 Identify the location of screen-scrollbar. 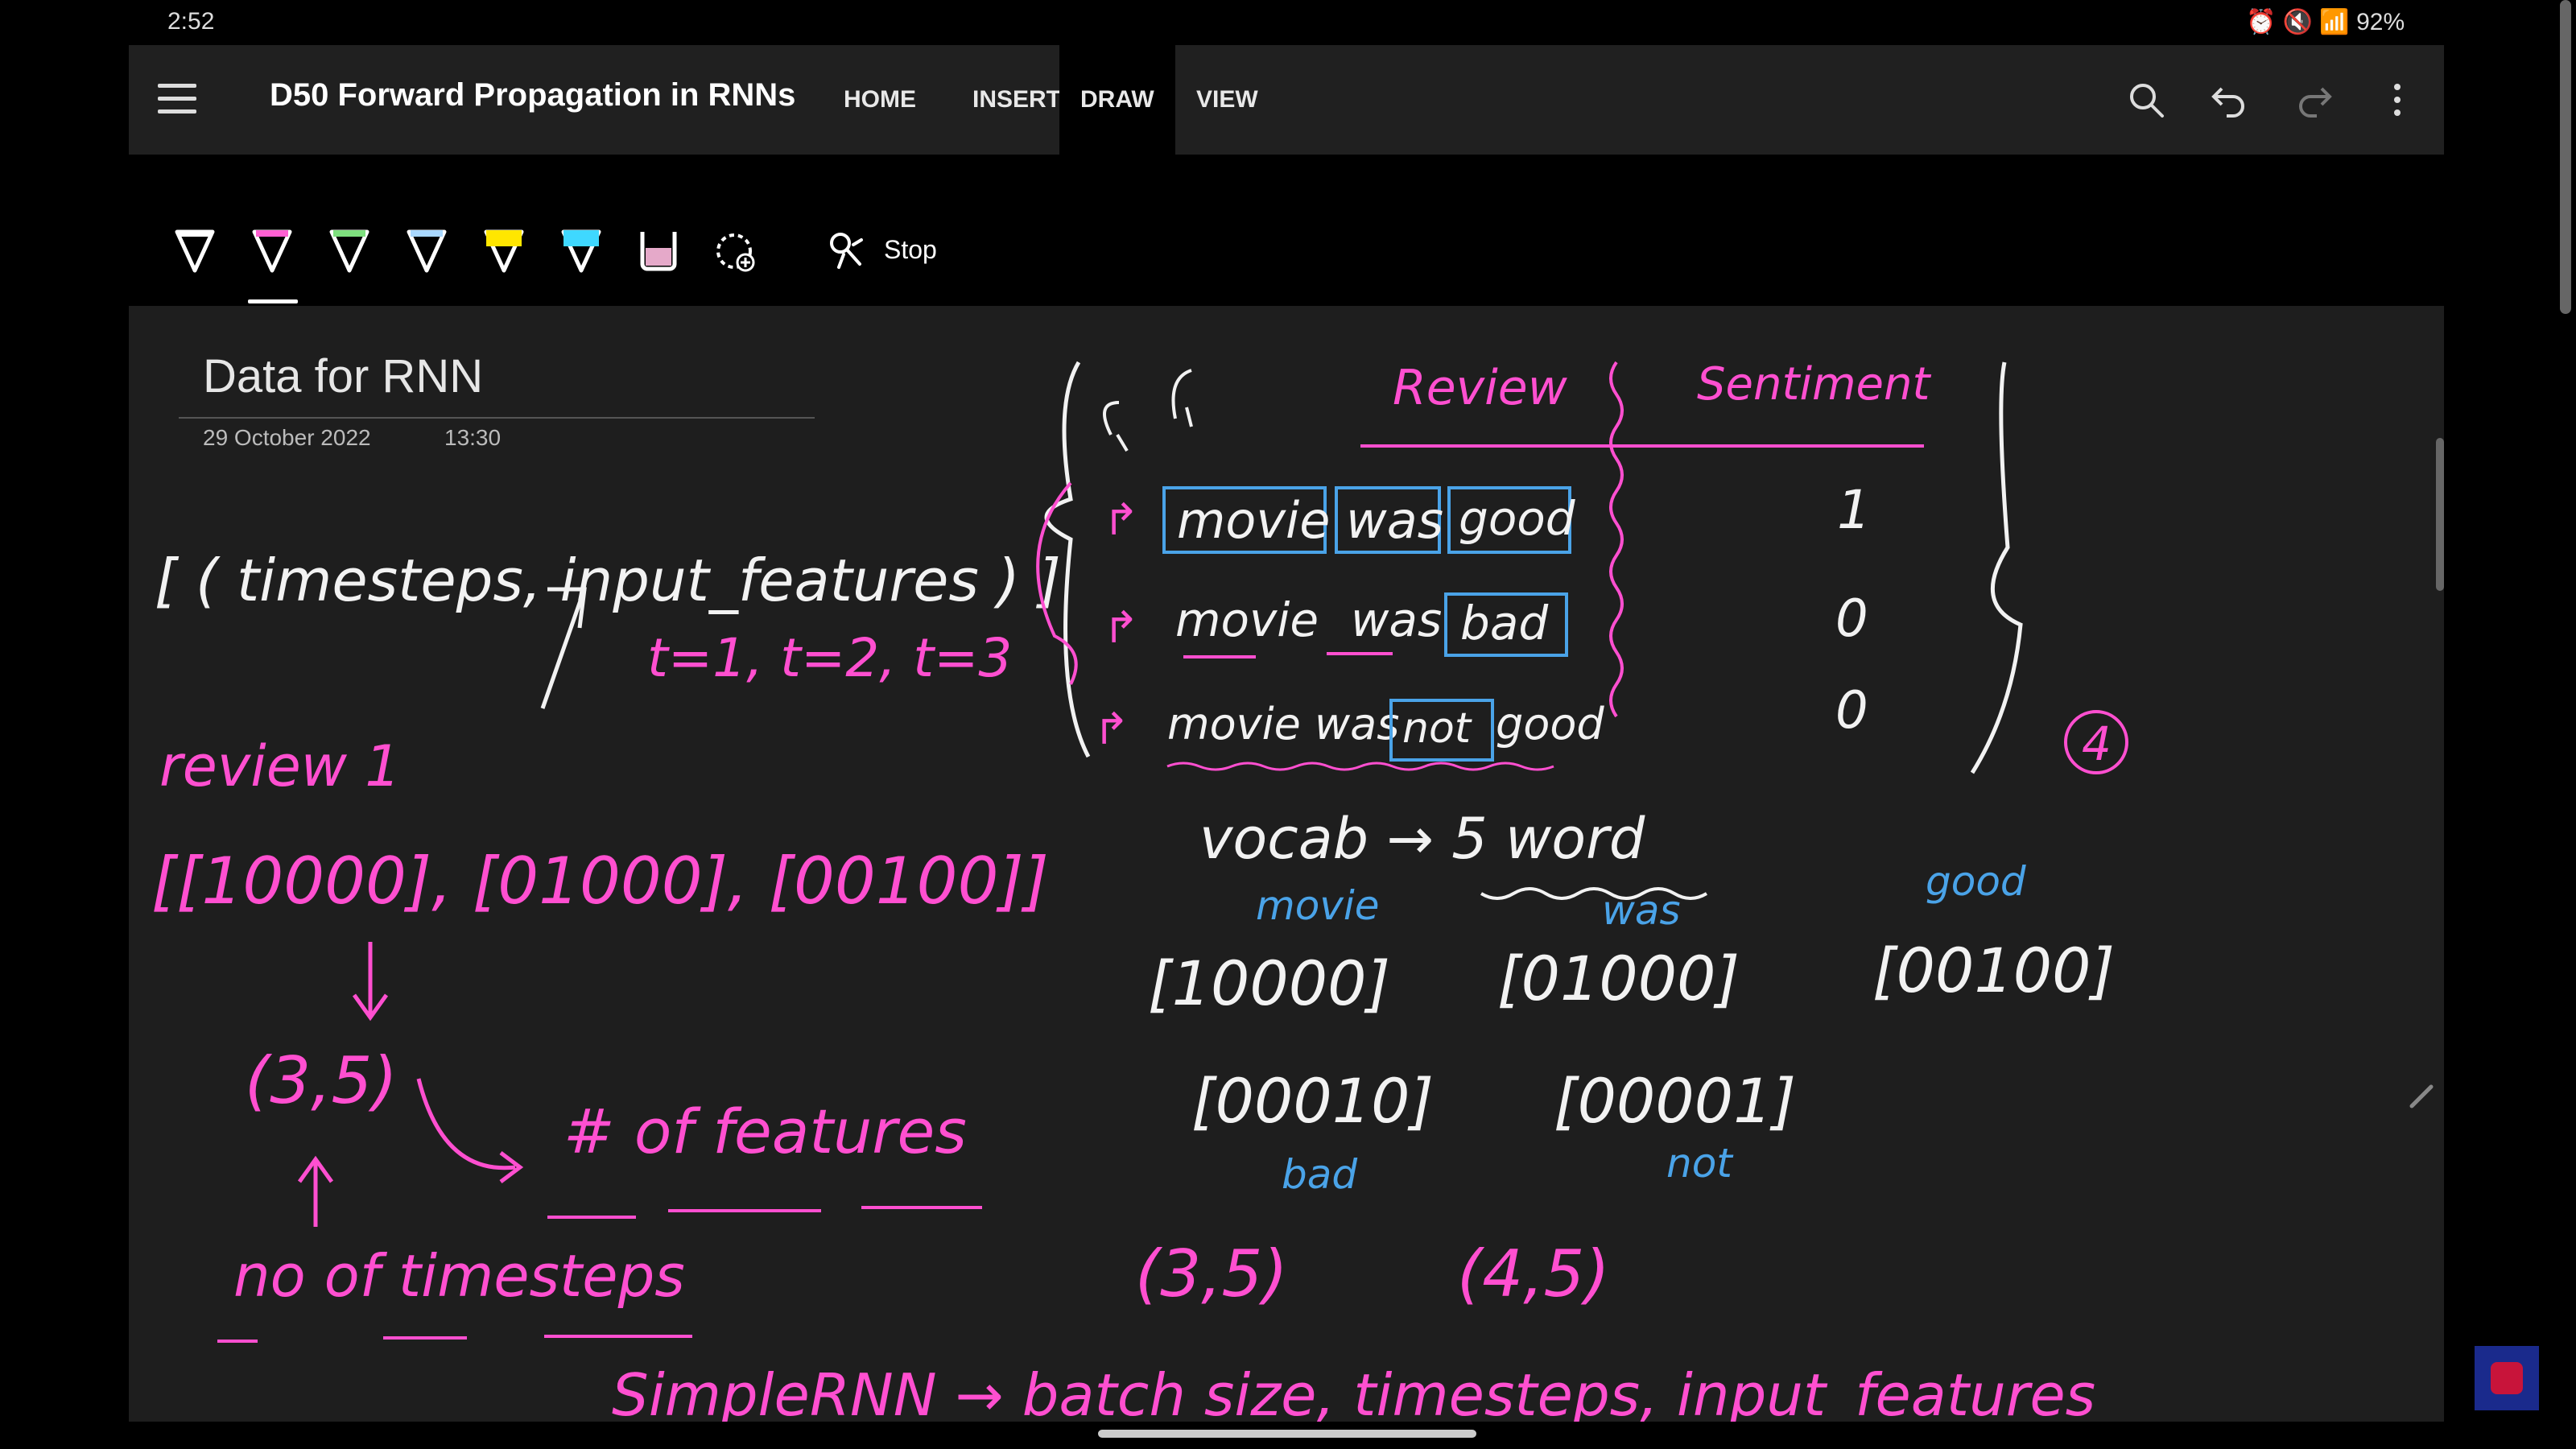
(2565, 157).